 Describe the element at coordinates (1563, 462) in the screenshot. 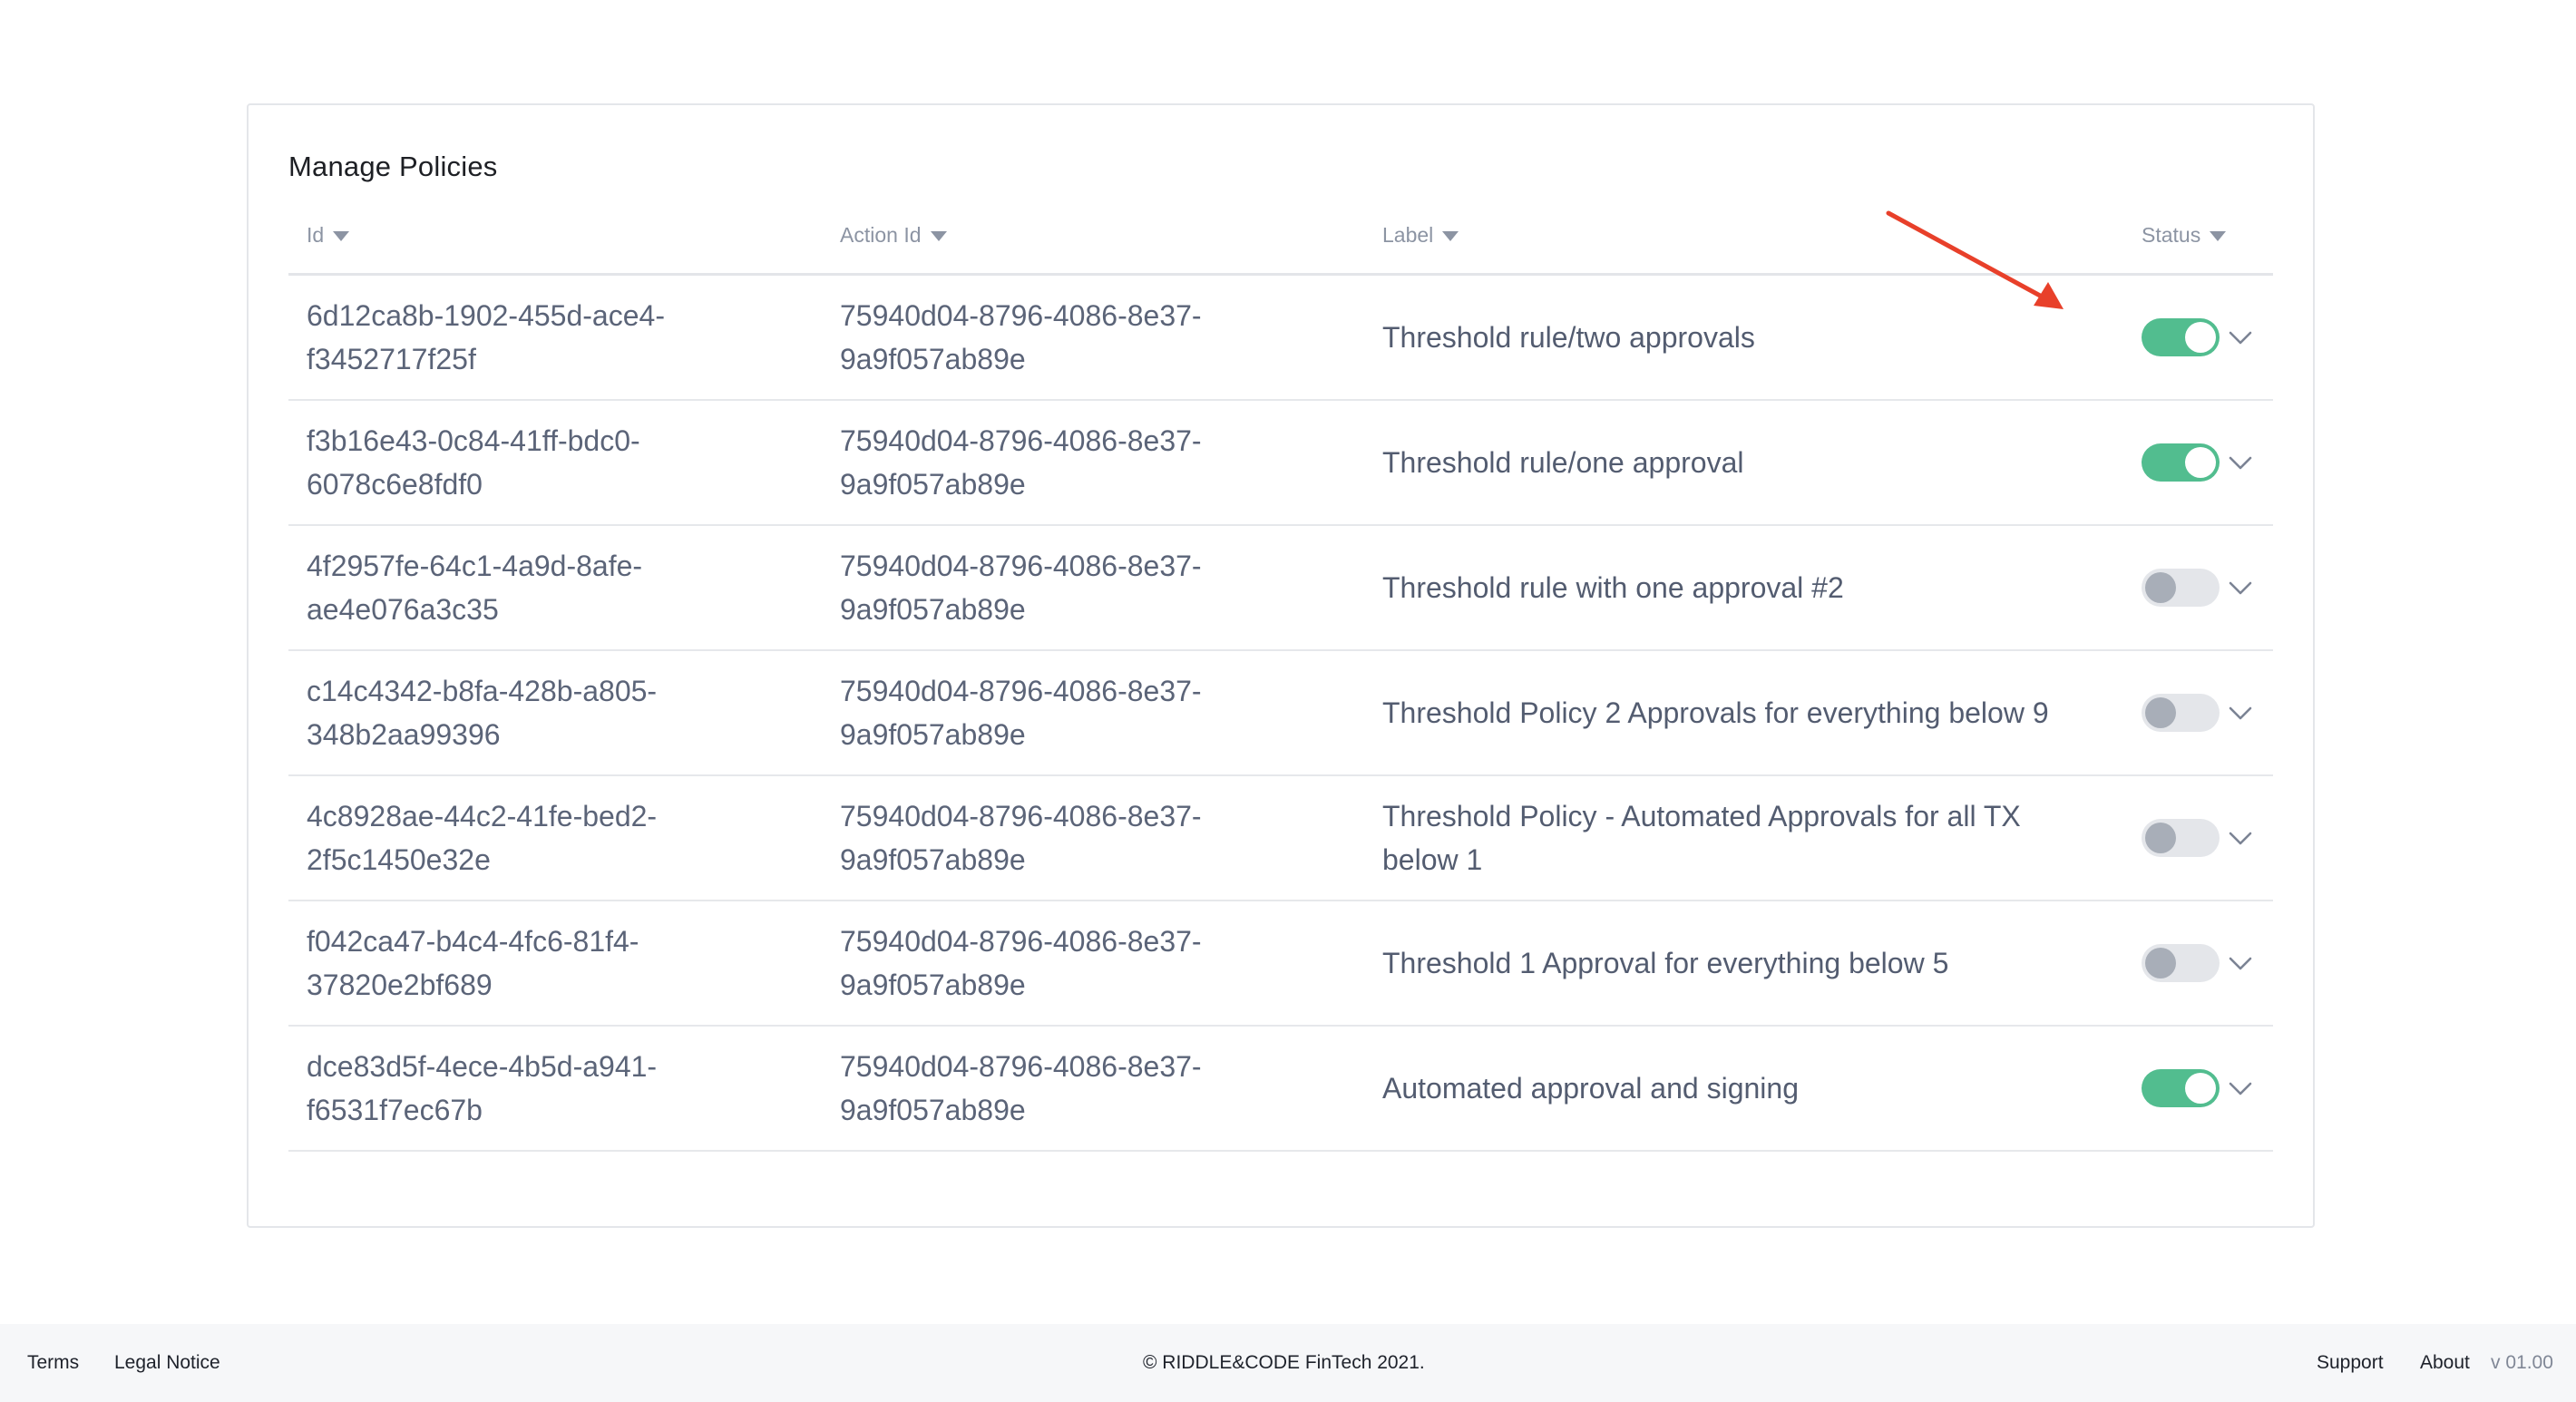

I see `policy-label: Threshold rule/one approval` at that location.